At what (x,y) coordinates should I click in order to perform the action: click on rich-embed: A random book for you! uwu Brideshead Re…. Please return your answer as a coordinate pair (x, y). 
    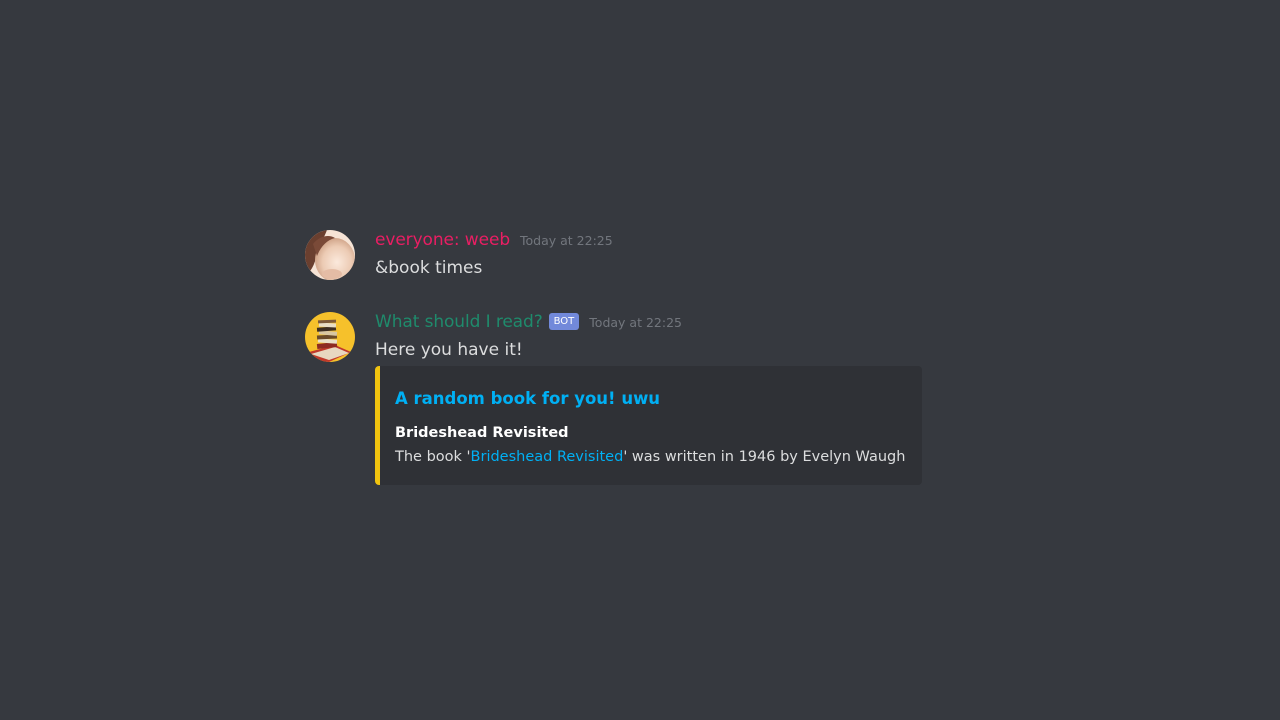
    Looking at the image, I should click on (648, 425).